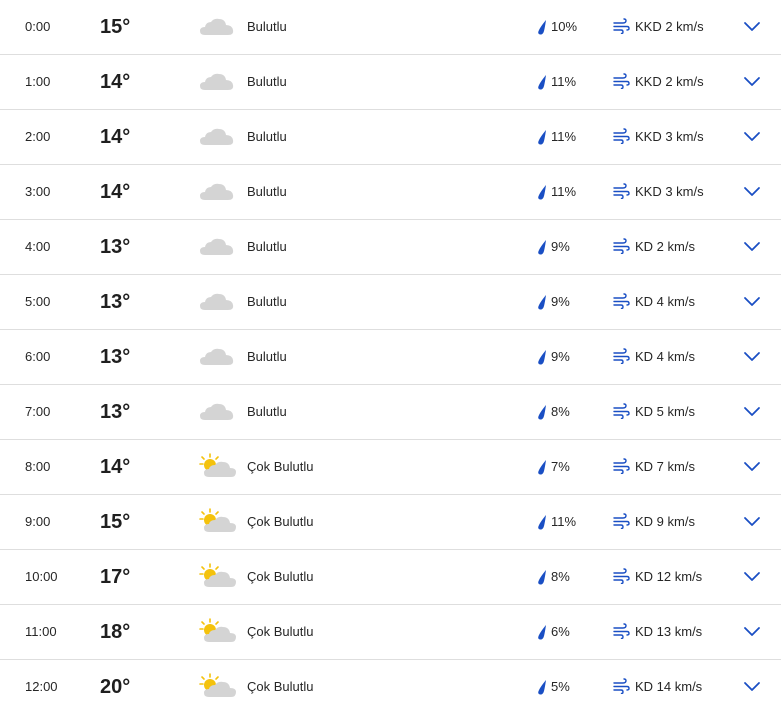 The height and width of the screenshot is (715, 781). Describe the element at coordinates (560, 686) in the screenshot. I see `hour-precipitation: 5%` at that location.